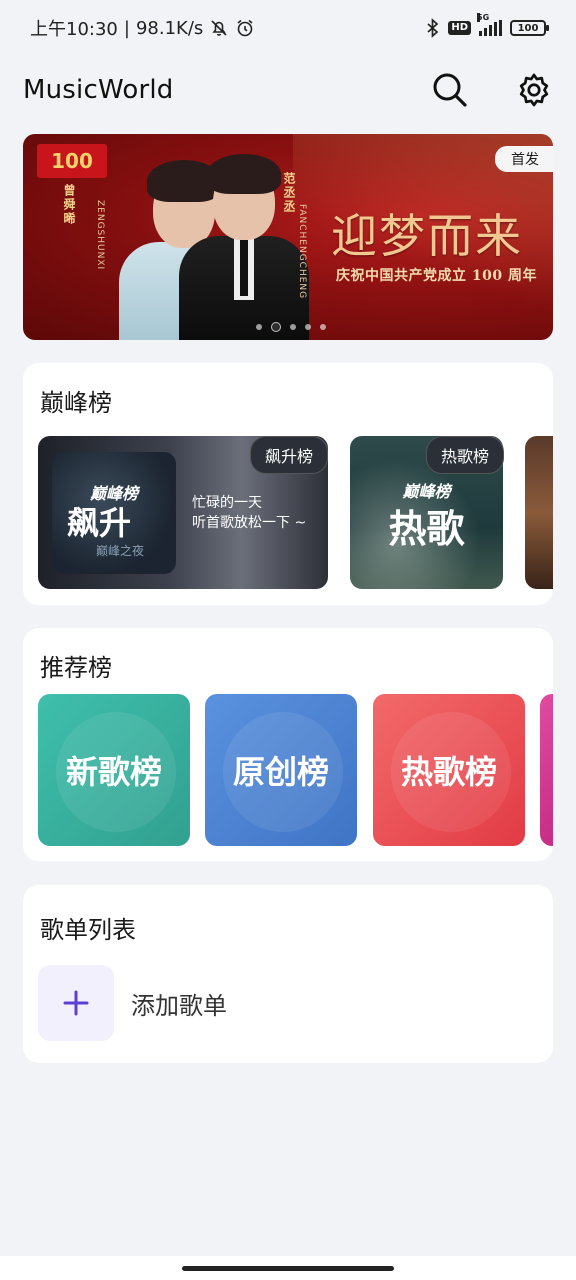 The image size is (576, 1280). I want to click on chart-cover: 巅峰榜 飙升 巅峰之夜, so click(114, 513).